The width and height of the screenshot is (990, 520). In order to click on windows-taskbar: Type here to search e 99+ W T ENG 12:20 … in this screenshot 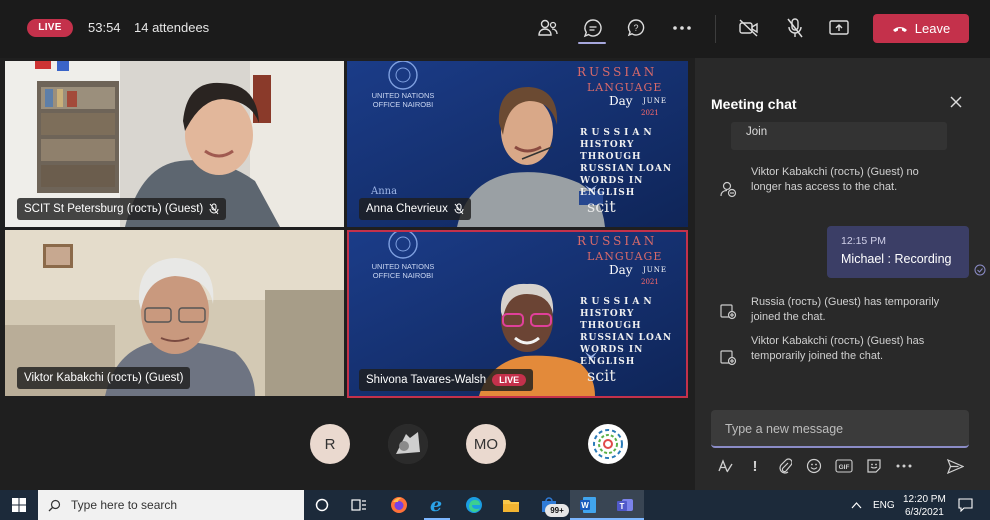, I will do `click(495, 505)`.